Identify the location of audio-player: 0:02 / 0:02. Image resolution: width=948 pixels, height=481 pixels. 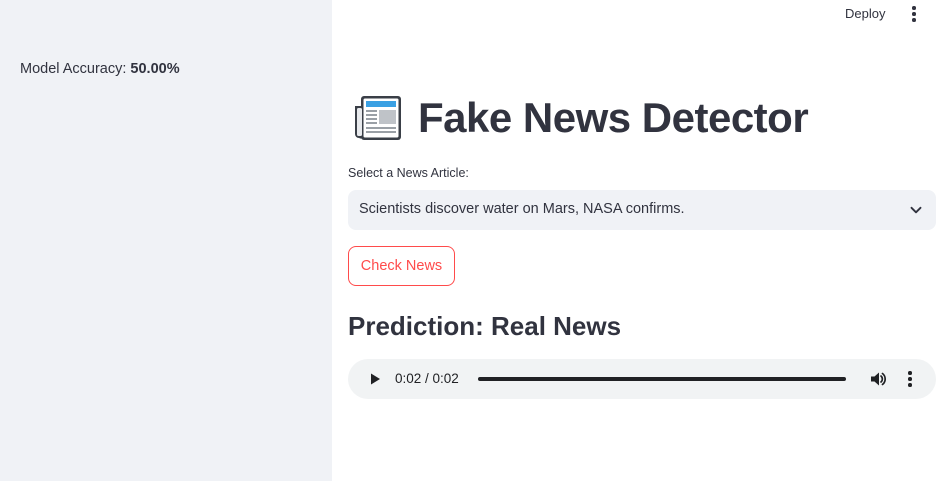
(642, 379).